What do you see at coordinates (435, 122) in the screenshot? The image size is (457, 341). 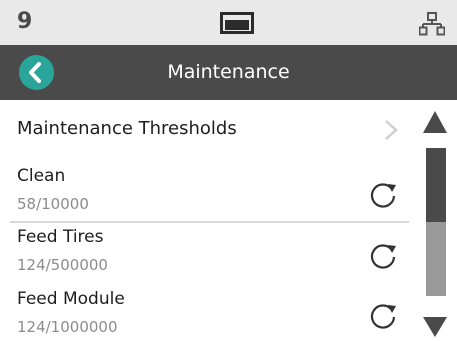 I see `triangle-up-icon` at bounding box center [435, 122].